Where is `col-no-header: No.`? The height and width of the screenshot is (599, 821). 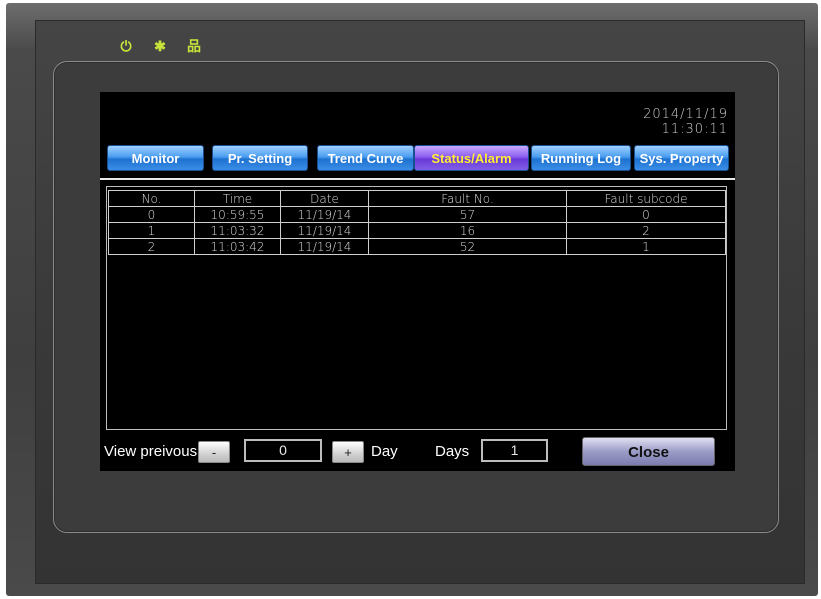 col-no-header: No. is located at coordinates (151, 198).